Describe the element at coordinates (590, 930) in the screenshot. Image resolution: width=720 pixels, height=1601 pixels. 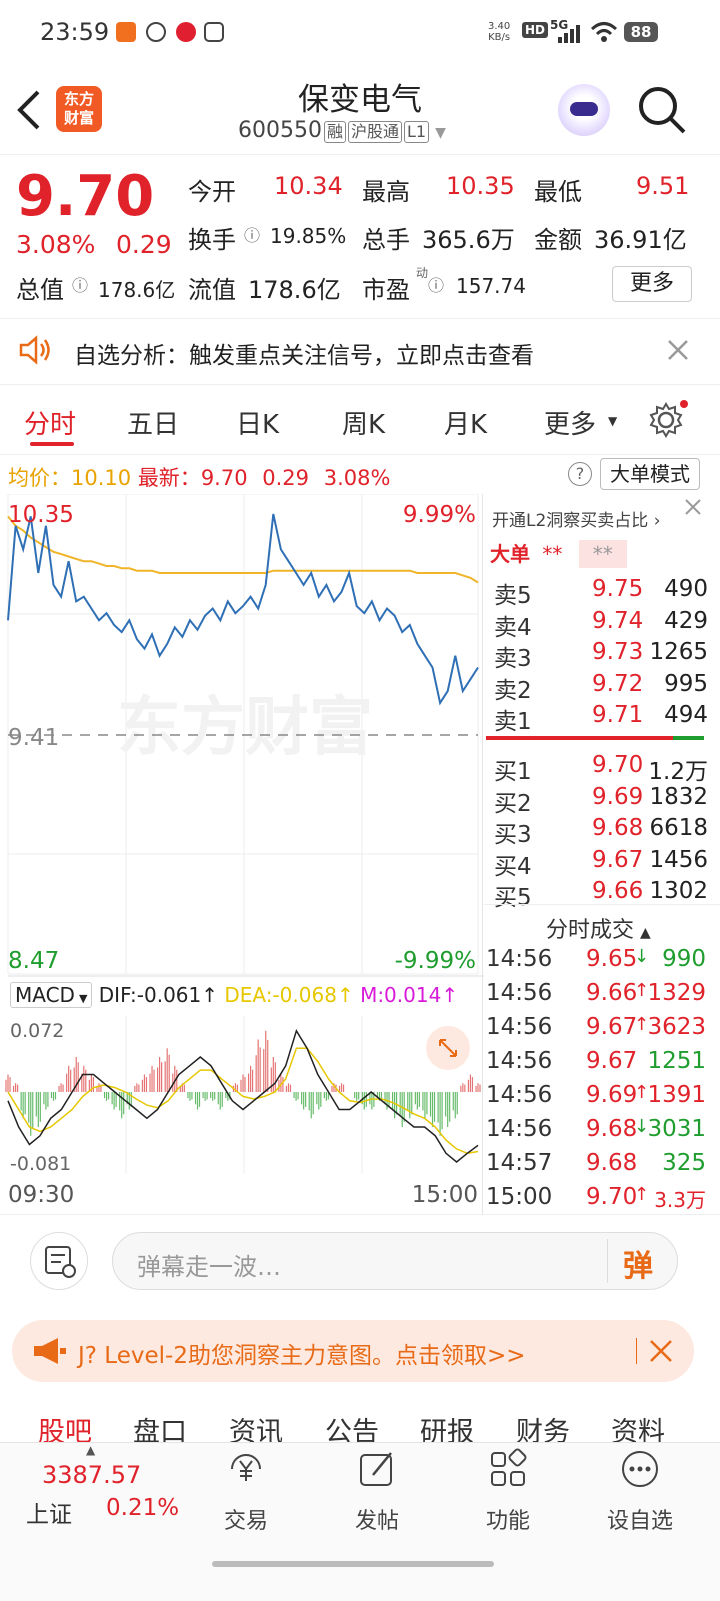
I see `trades-title-text: 分时成交` at that location.